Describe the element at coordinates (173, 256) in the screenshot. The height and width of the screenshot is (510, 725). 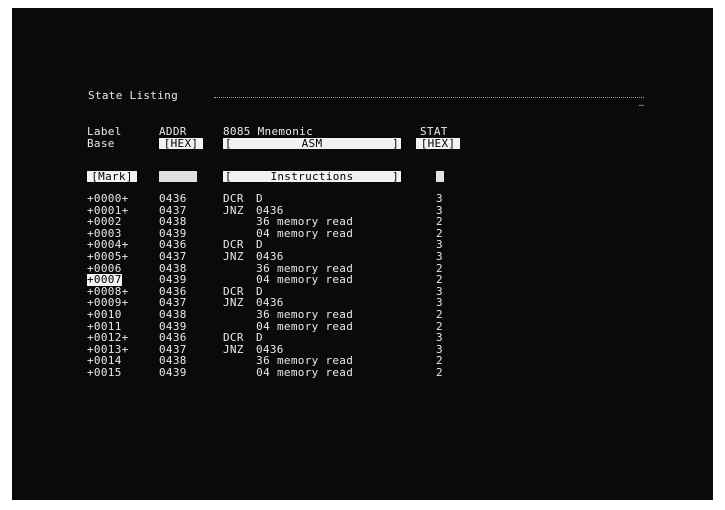
I see `row-address: 0437` at that location.